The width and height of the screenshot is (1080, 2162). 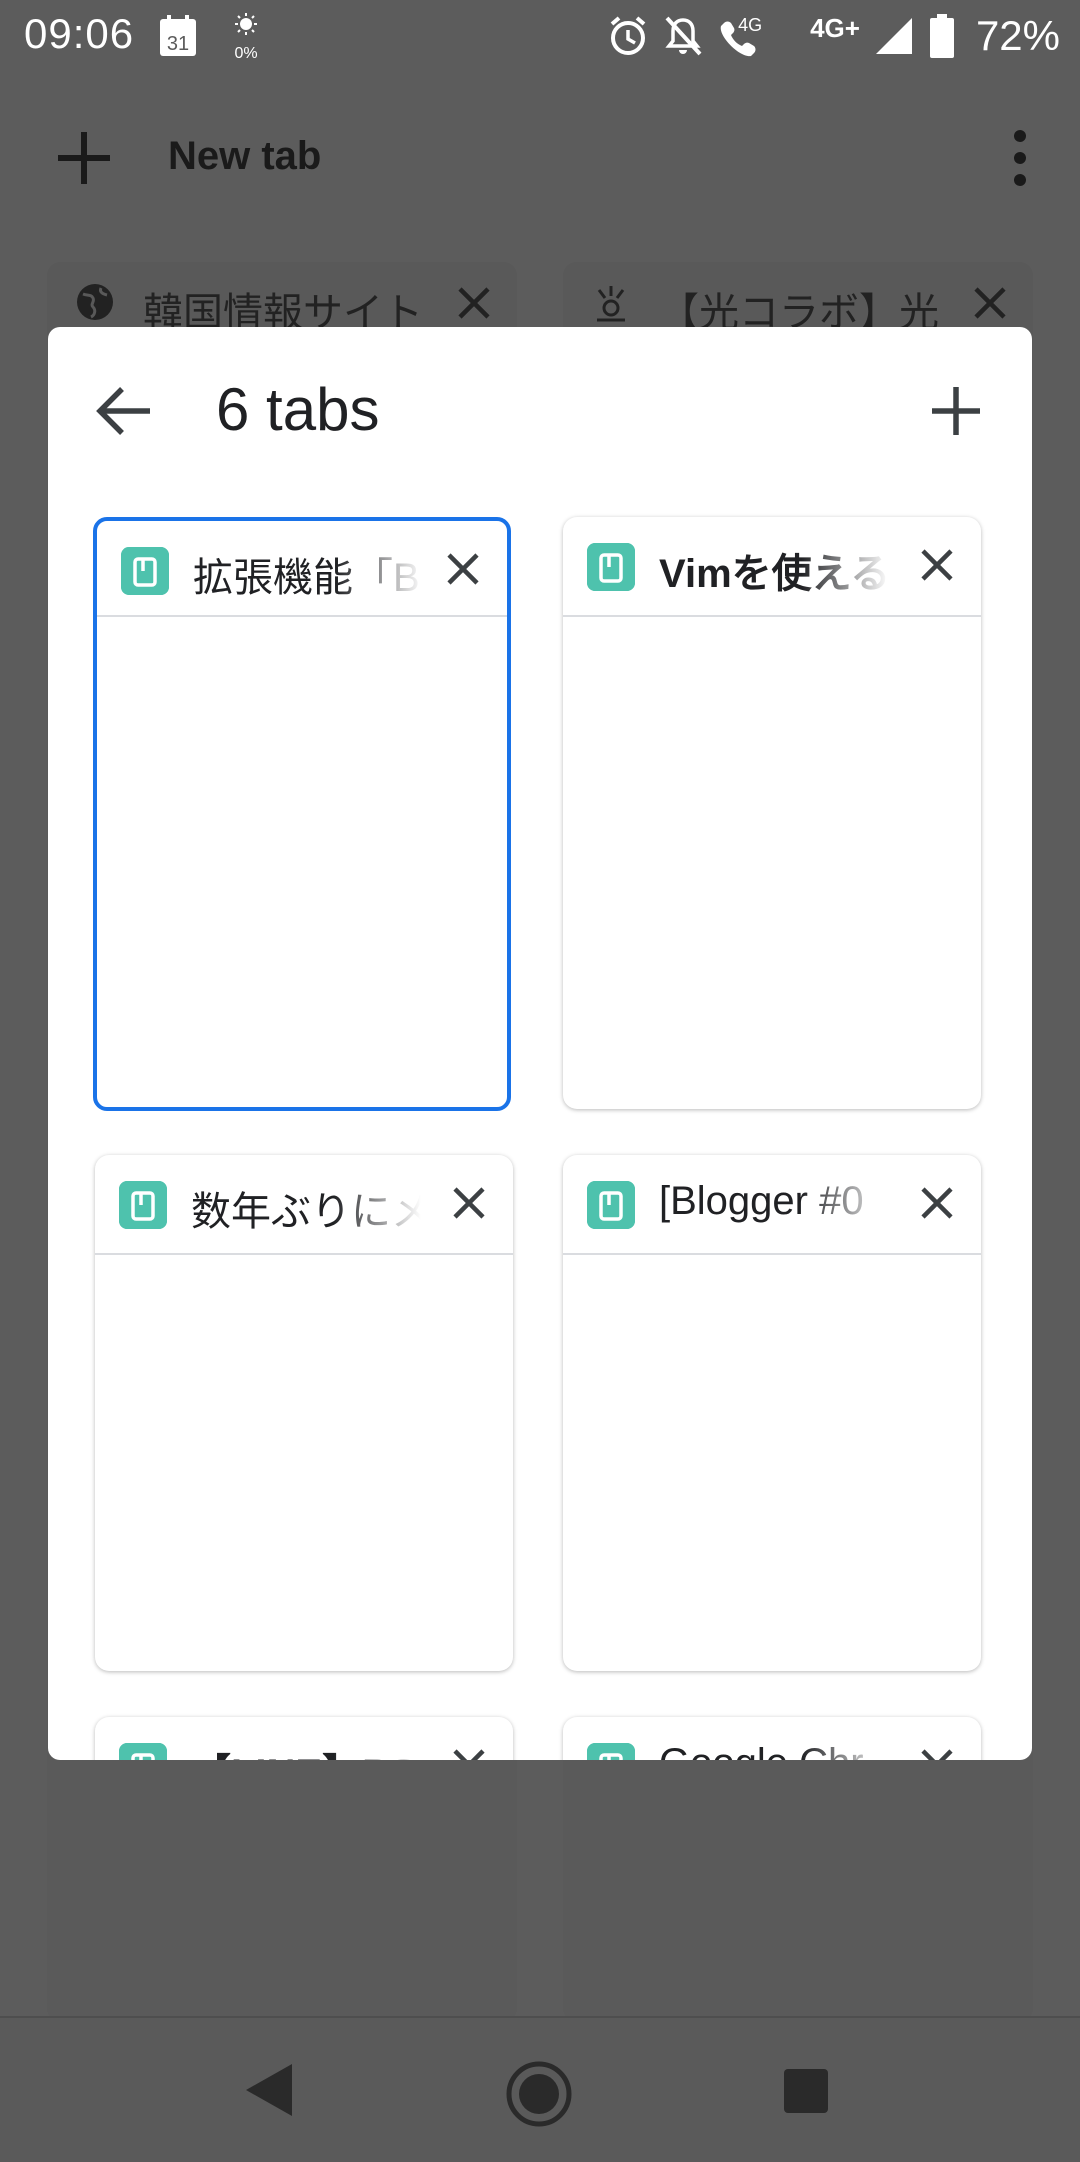 I want to click on site-logo-icon, so click(x=611, y=304).